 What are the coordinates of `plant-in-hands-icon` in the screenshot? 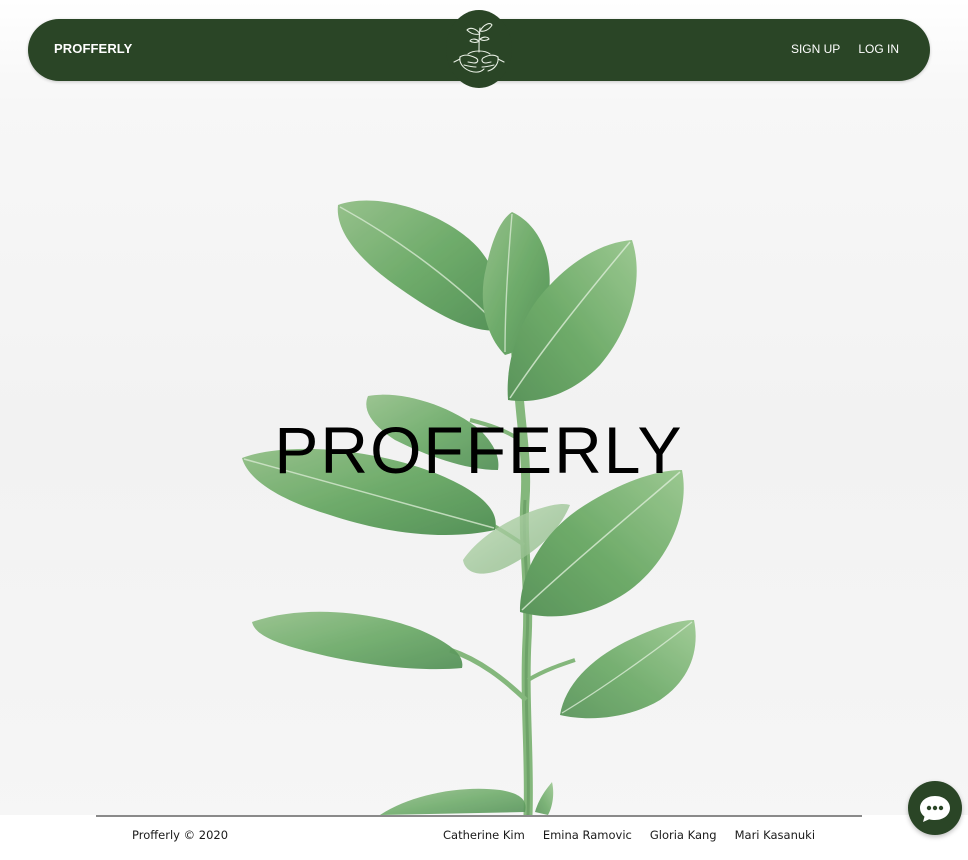 It's located at (479, 48).